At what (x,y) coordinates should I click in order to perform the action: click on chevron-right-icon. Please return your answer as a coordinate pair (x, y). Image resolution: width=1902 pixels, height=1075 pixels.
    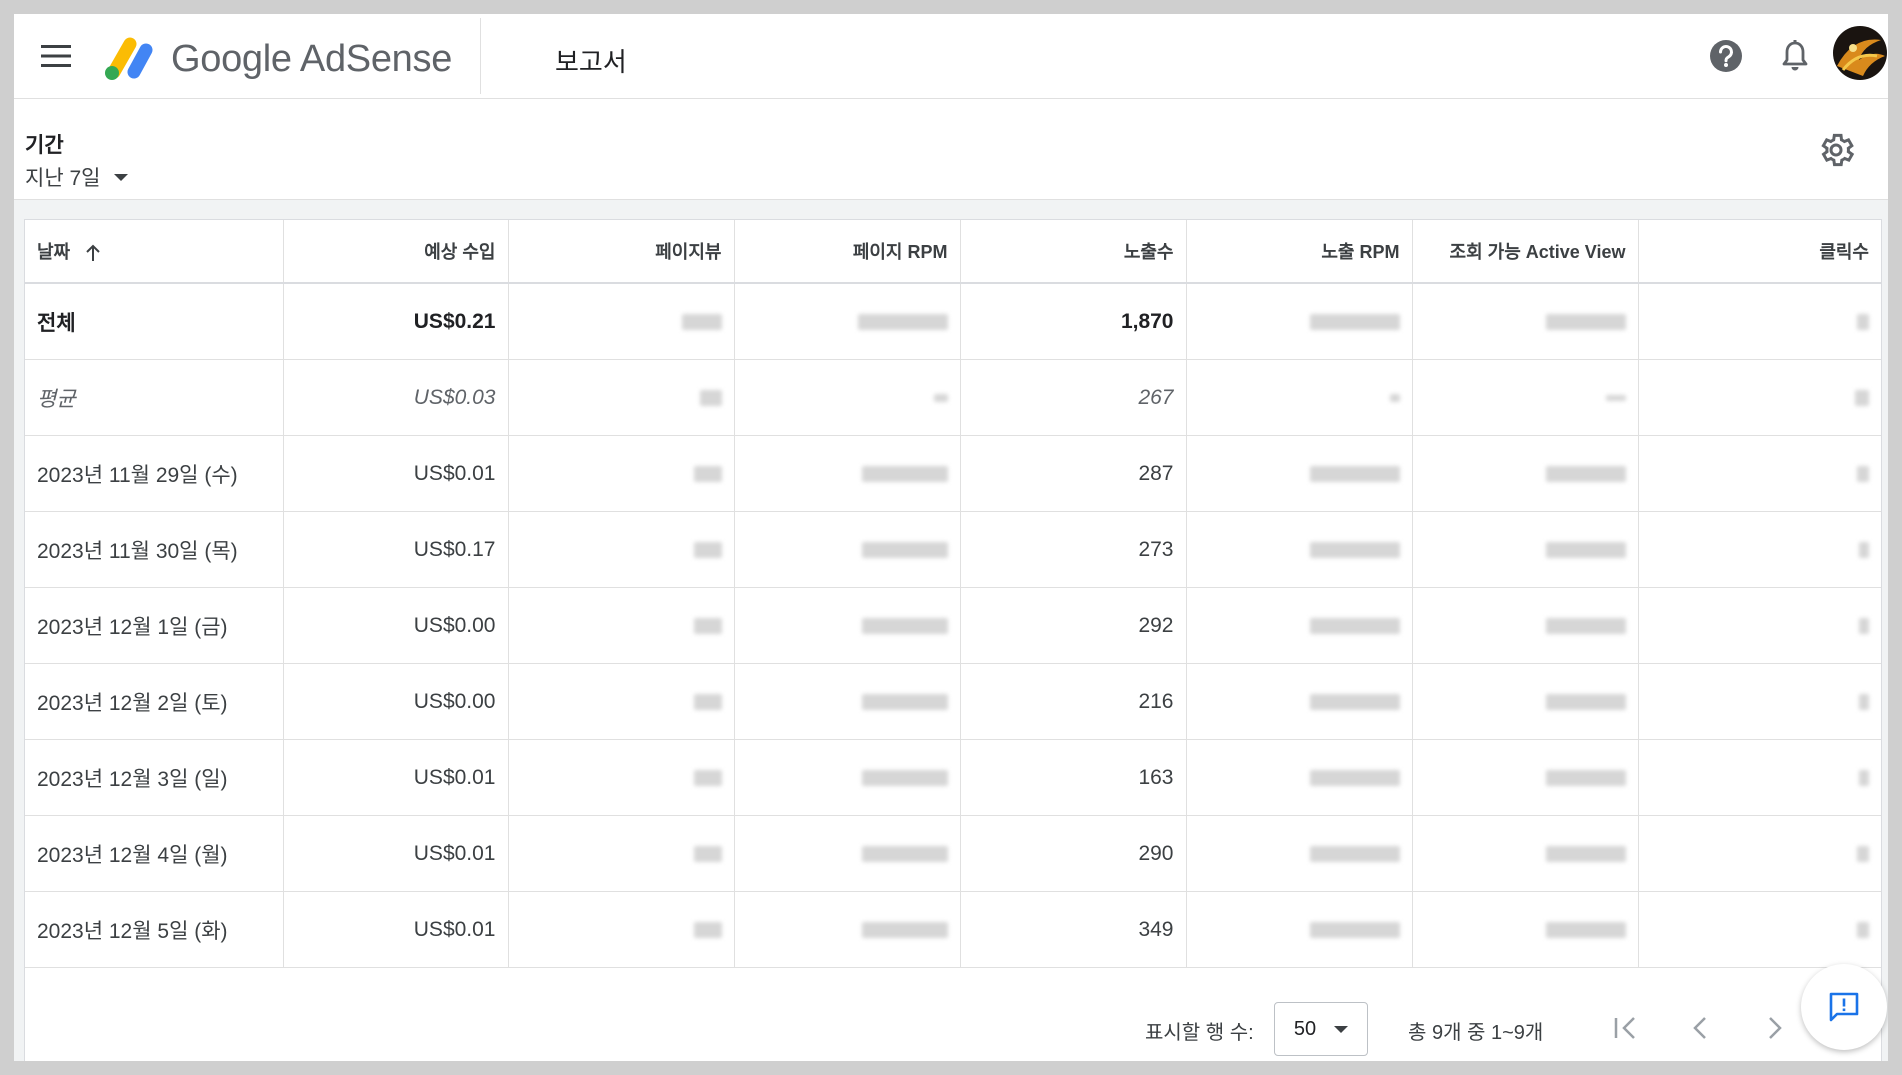
    Looking at the image, I should click on (1775, 1028).